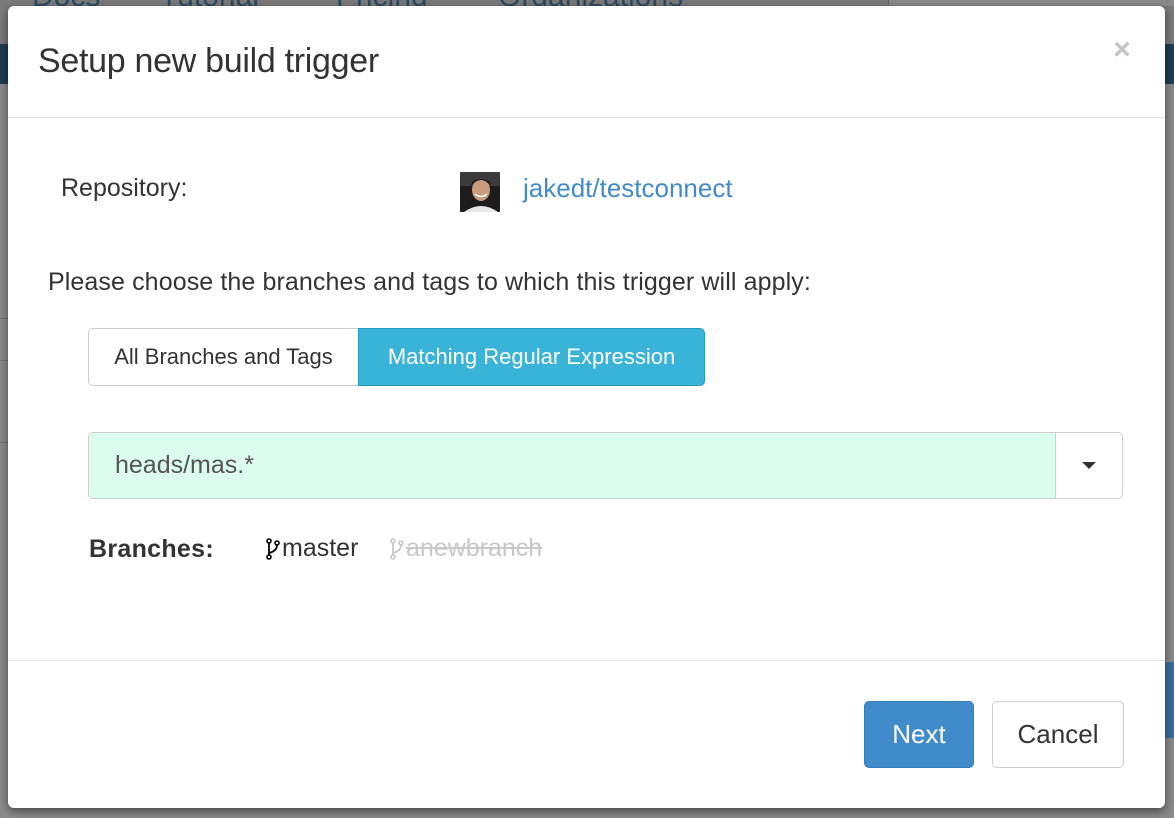 The width and height of the screenshot is (1174, 818). I want to click on branch-anewbranch: anewbranch, so click(466, 548).